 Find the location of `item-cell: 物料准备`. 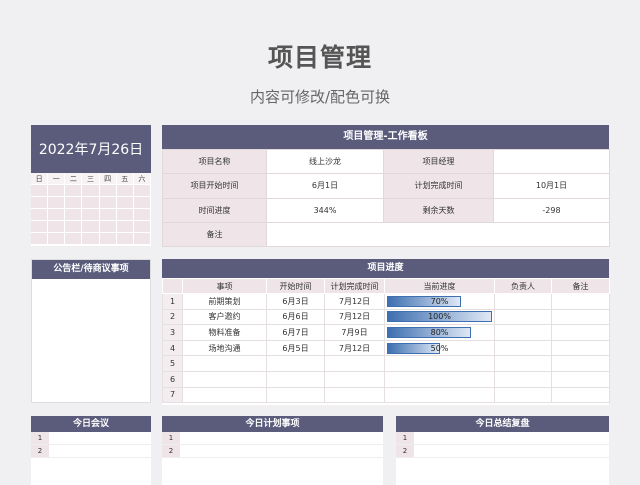

item-cell: 物料准备 is located at coordinates (224, 332).